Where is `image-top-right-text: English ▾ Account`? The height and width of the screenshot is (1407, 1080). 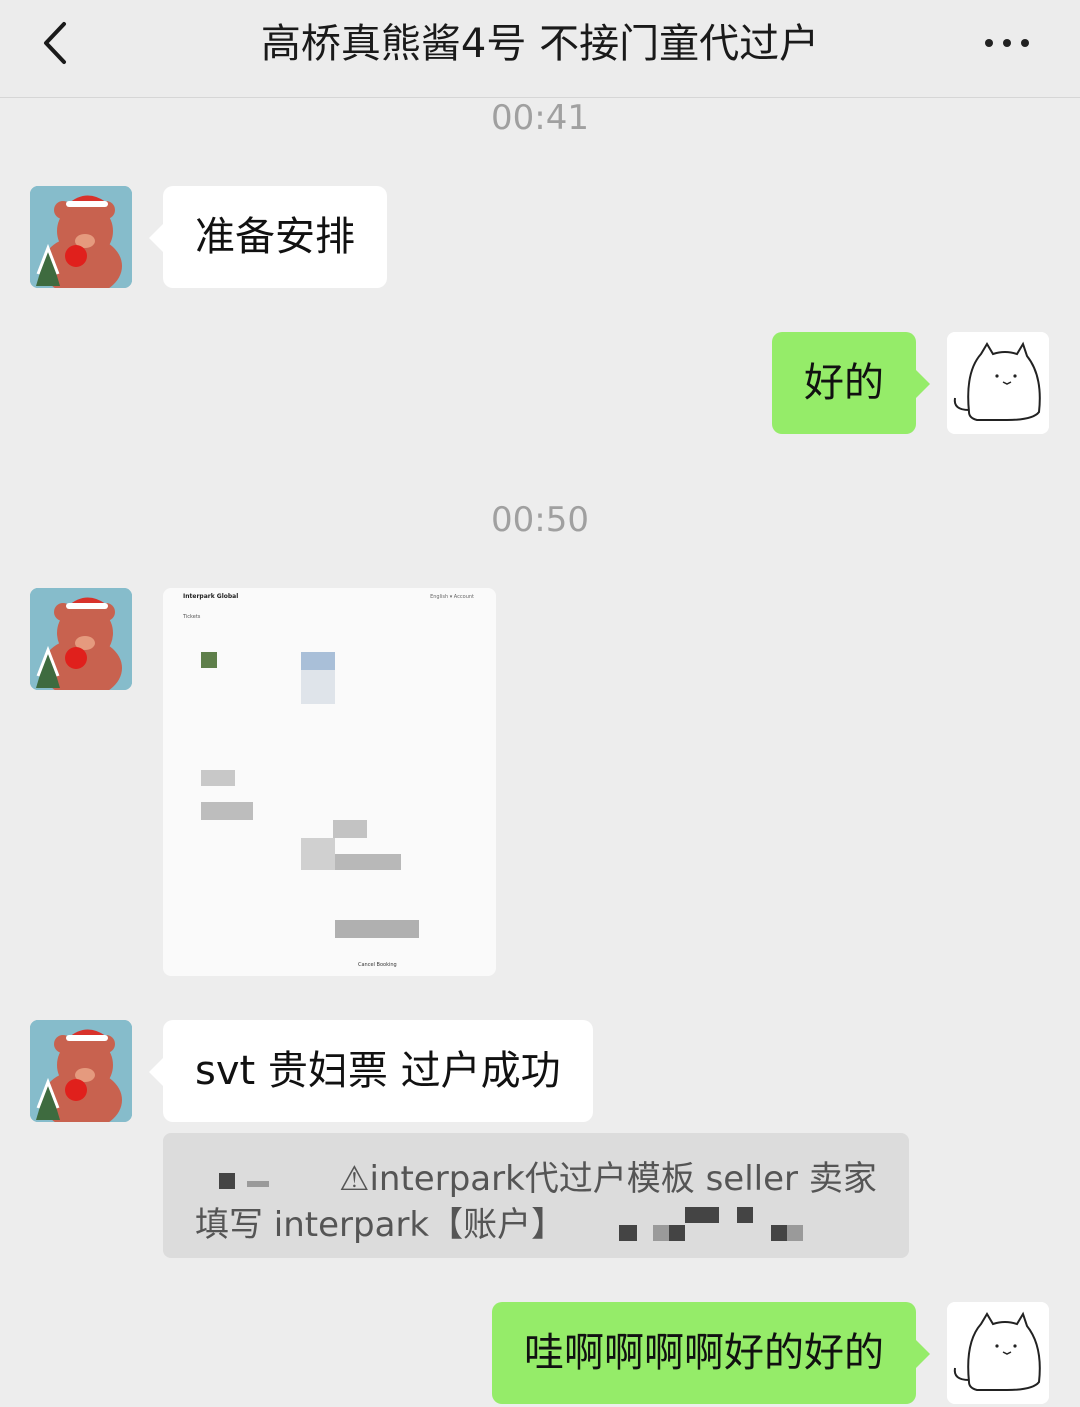
image-top-right-text: English ▾ Account is located at coordinates (452, 597).